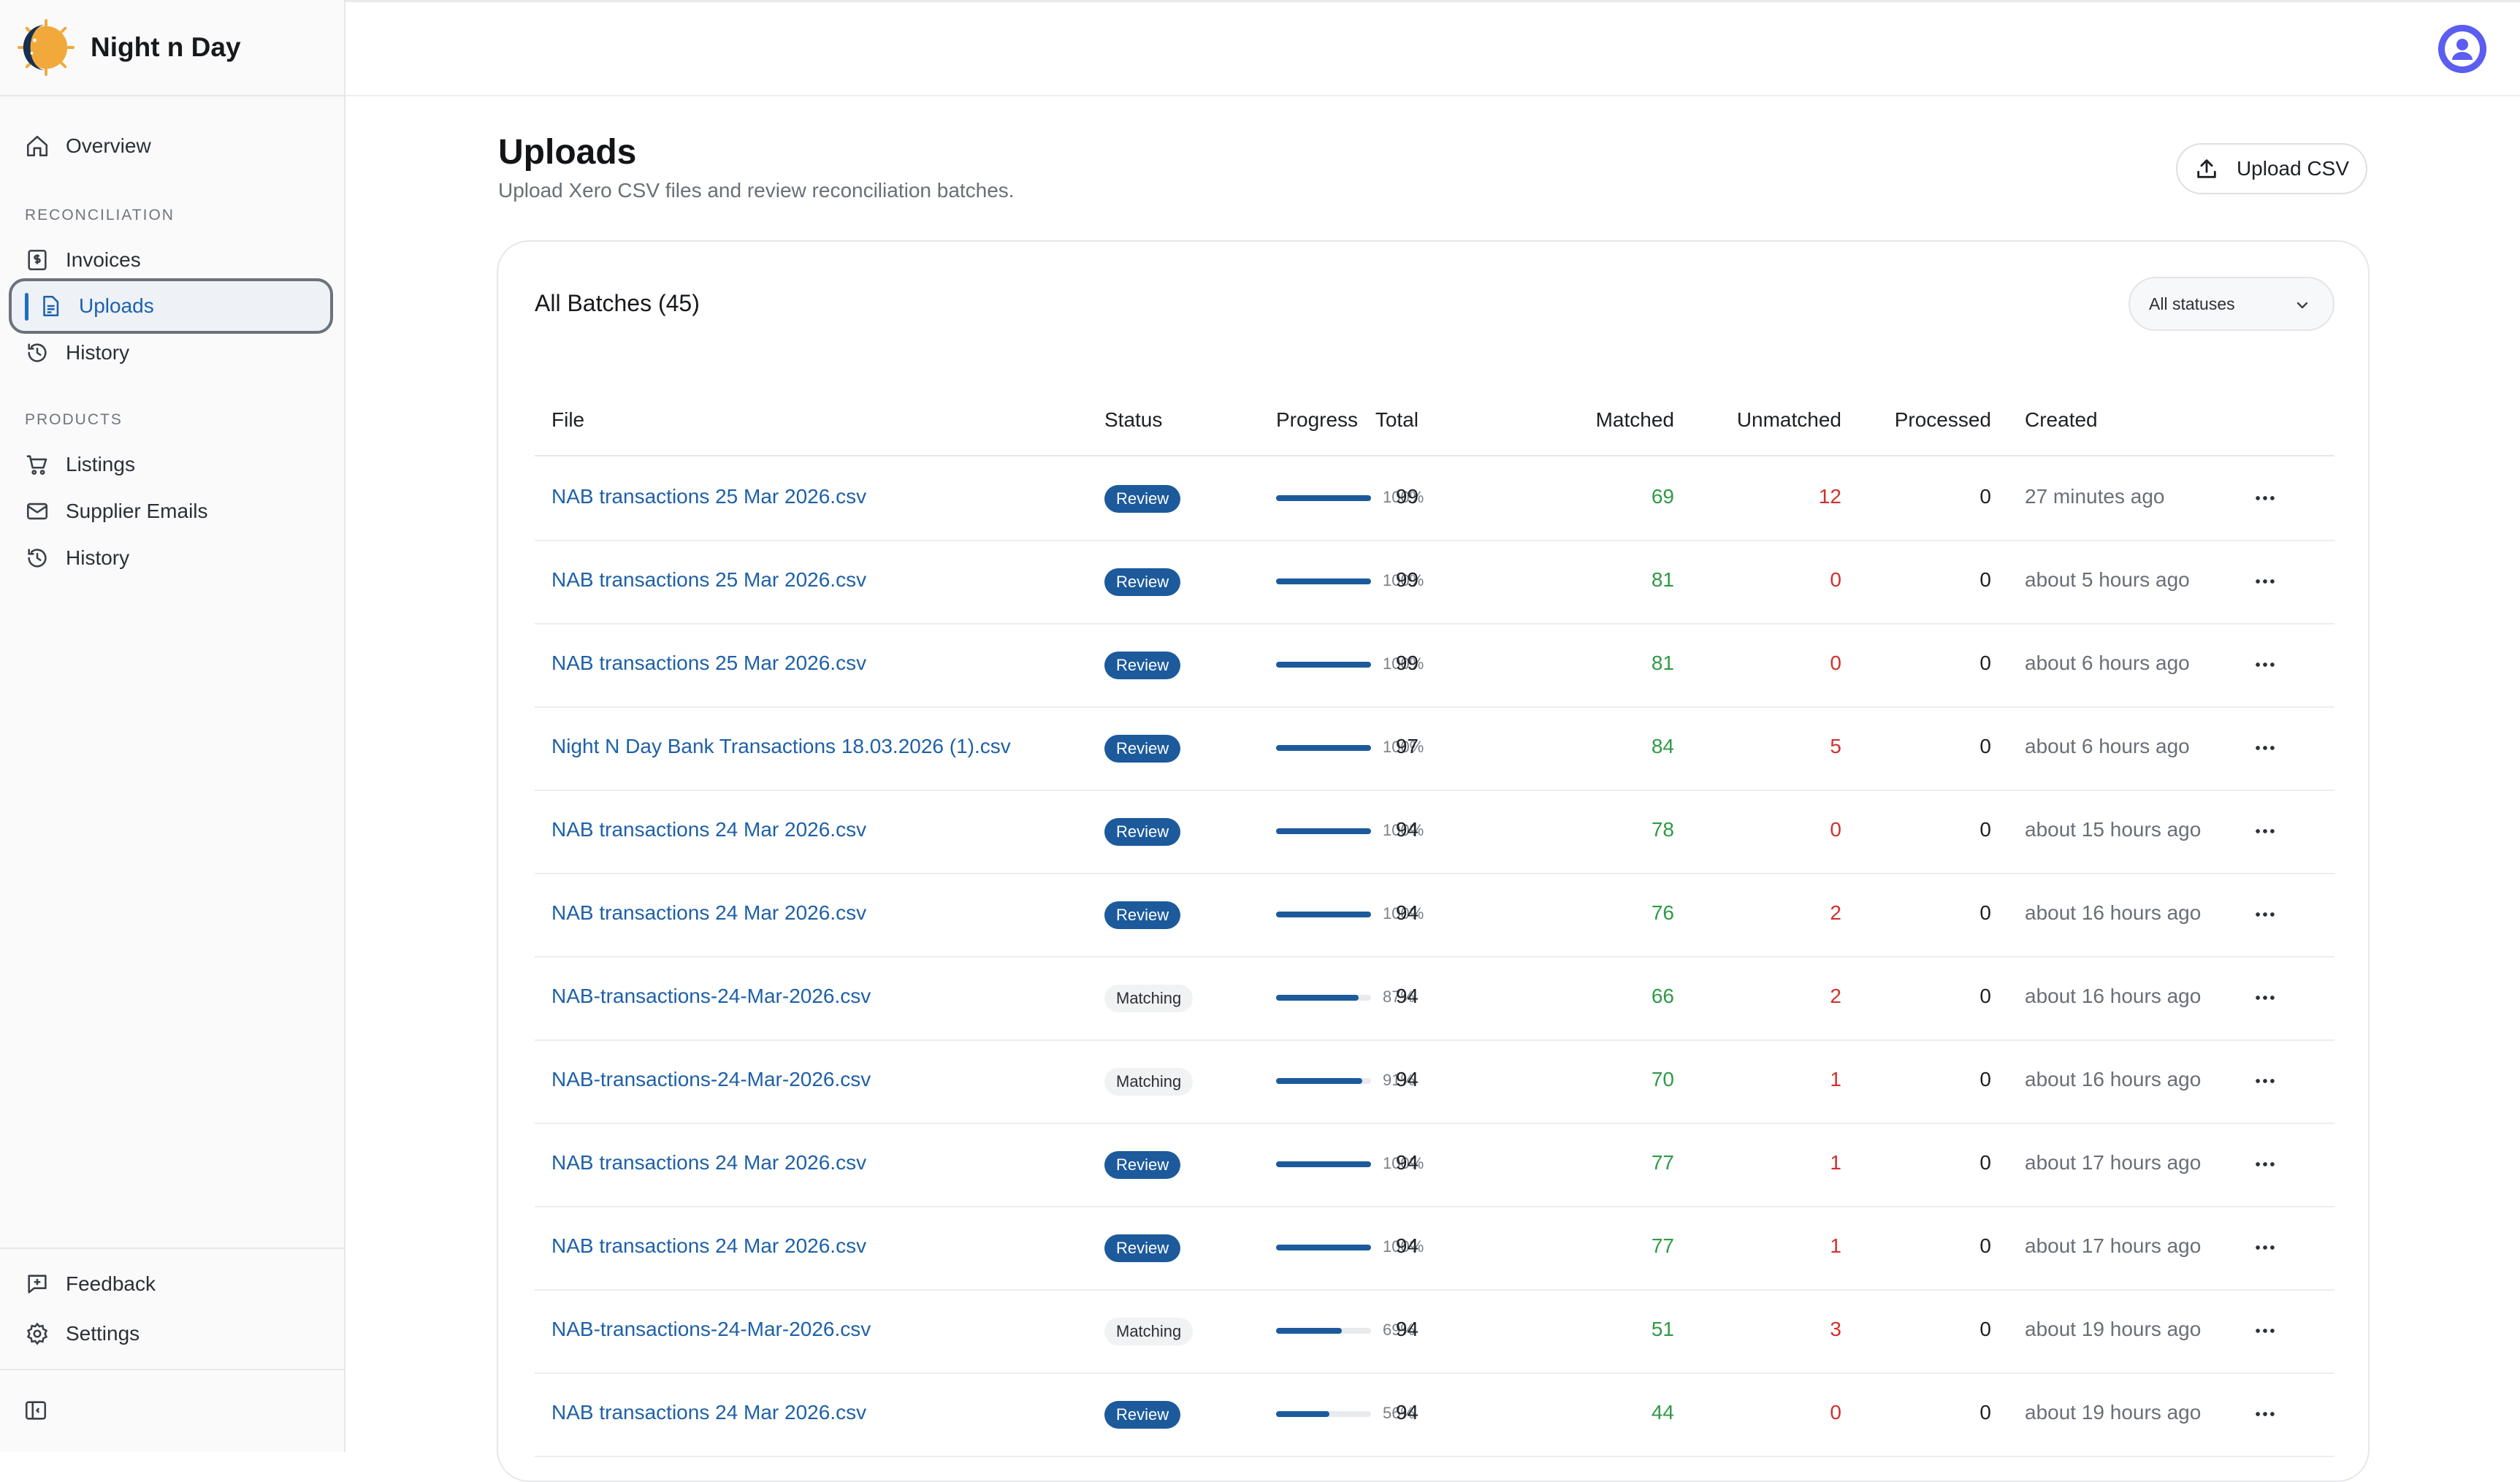 Image resolution: width=2520 pixels, height=1482 pixels. Describe the element at coordinates (1662, 746) in the screenshot. I see `matched-count: 84` at that location.